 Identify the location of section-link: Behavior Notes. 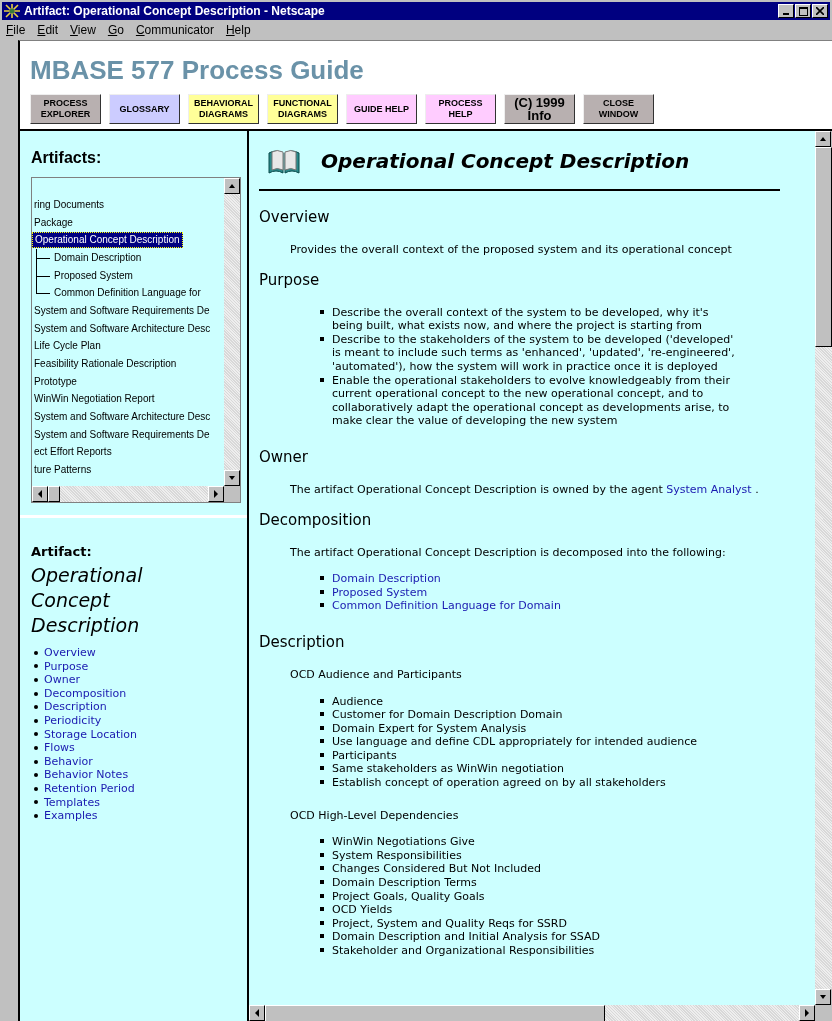
(86, 775).